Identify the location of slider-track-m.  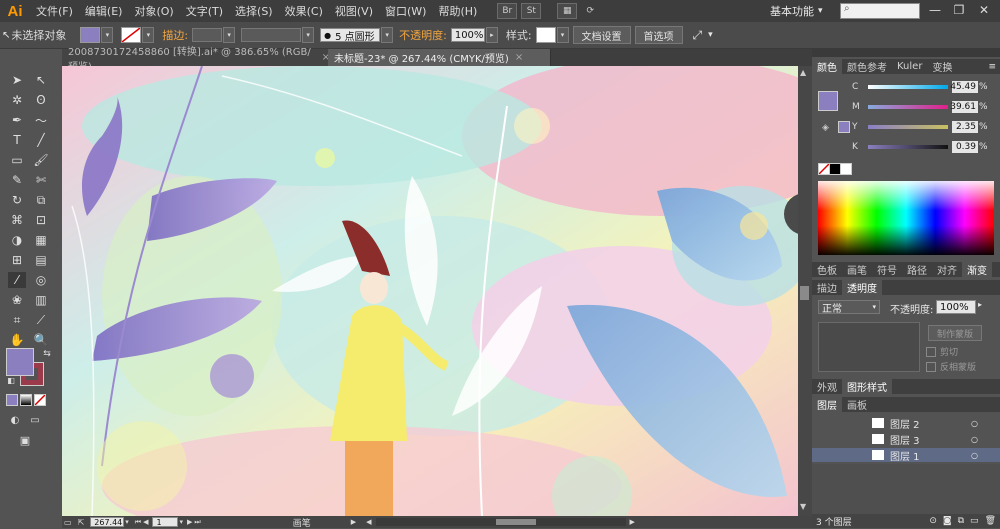
(908, 107).